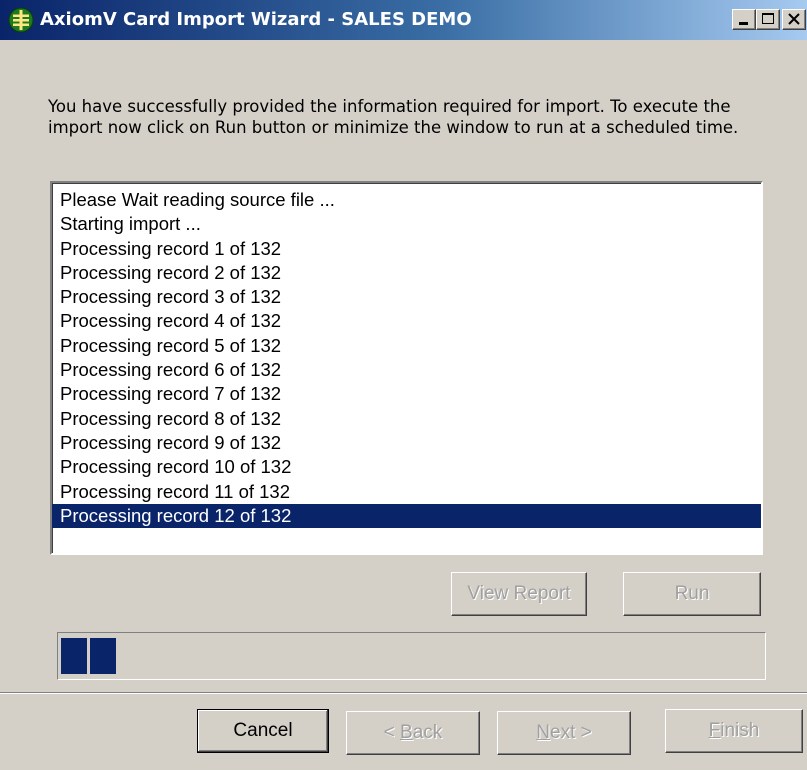 The image size is (807, 770). I want to click on log-entry: Processing record 1 of 132, so click(406, 249).